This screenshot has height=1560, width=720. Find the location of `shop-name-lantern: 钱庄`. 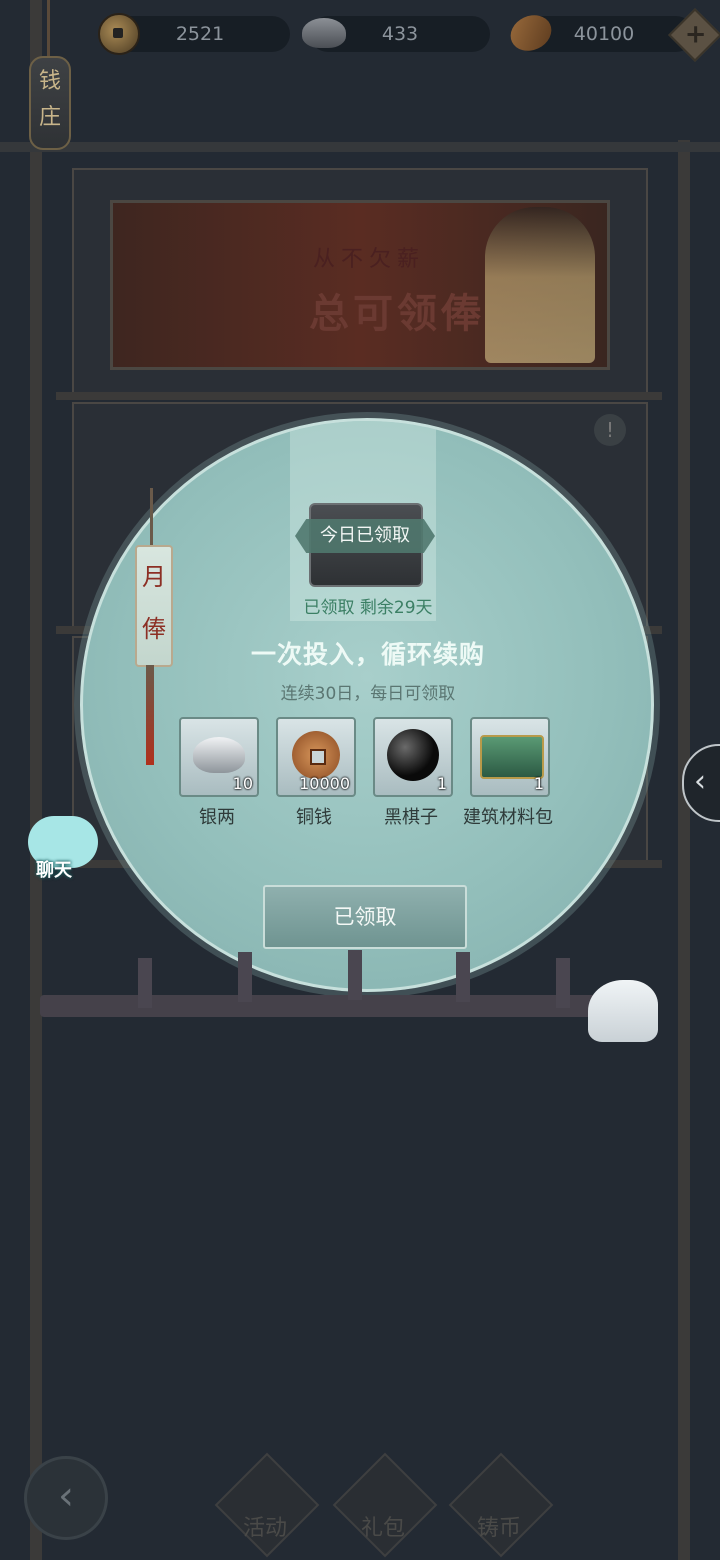

shop-name-lantern: 钱庄 is located at coordinates (50, 103).